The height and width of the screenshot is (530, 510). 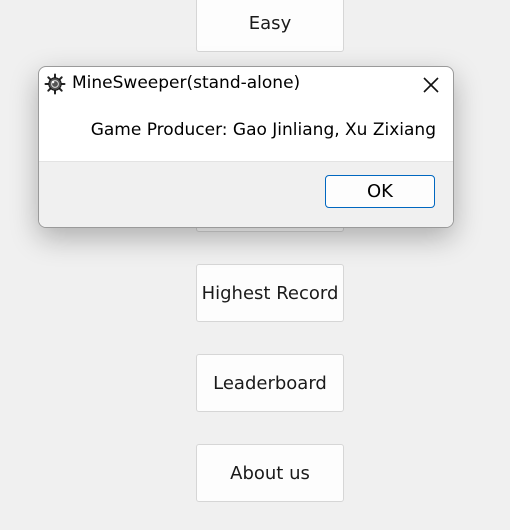 What do you see at coordinates (270, 23) in the screenshot?
I see `easy-button-label: Easy` at bounding box center [270, 23].